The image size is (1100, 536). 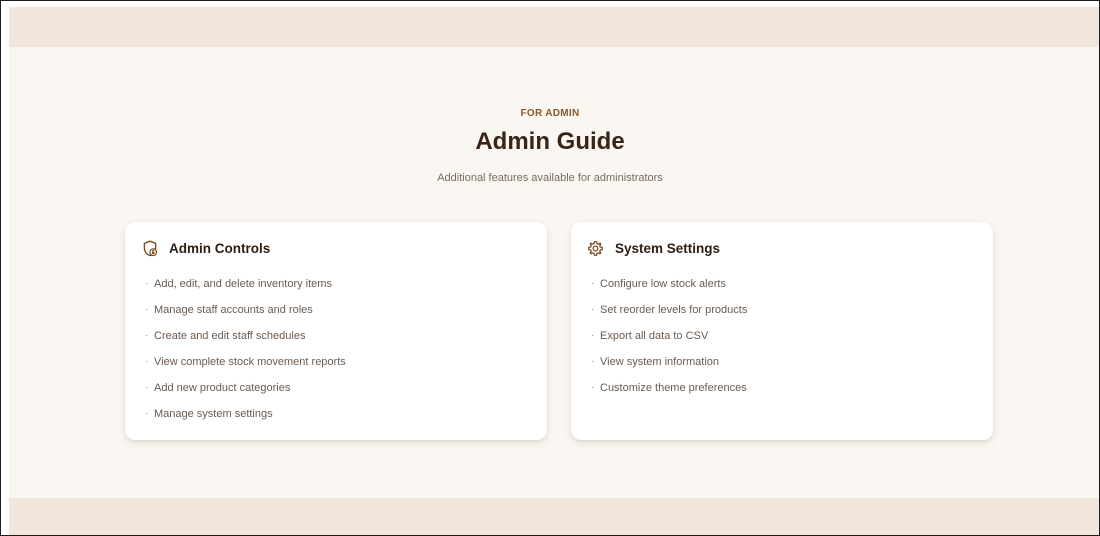 I want to click on list-item: · Create and edit staff schedules, so click(x=245, y=340).